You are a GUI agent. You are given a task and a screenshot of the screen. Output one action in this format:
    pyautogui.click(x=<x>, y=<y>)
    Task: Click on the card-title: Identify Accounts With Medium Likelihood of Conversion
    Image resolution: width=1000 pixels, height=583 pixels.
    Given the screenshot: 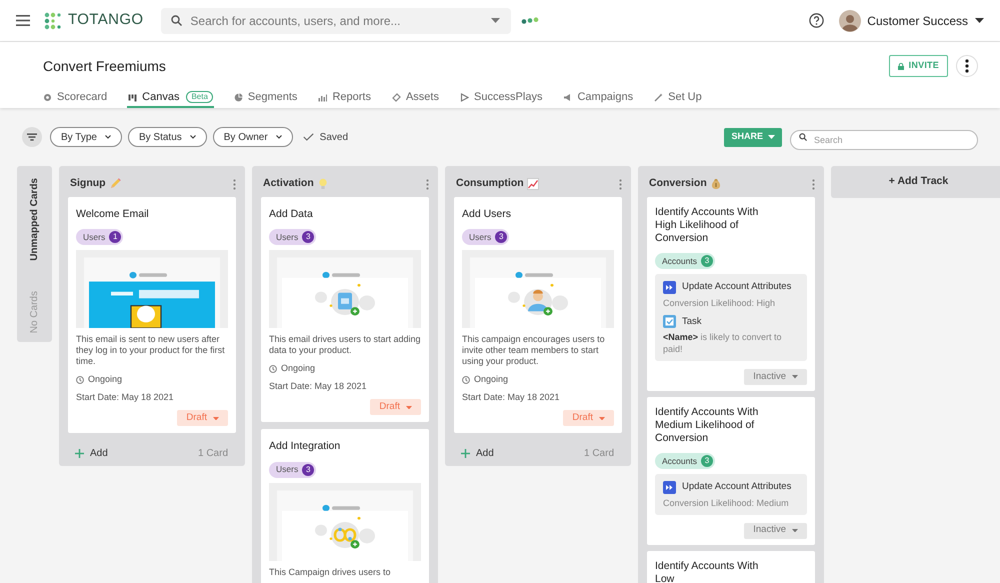 What is the action you would take?
    pyautogui.click(x=707, y=425)
    